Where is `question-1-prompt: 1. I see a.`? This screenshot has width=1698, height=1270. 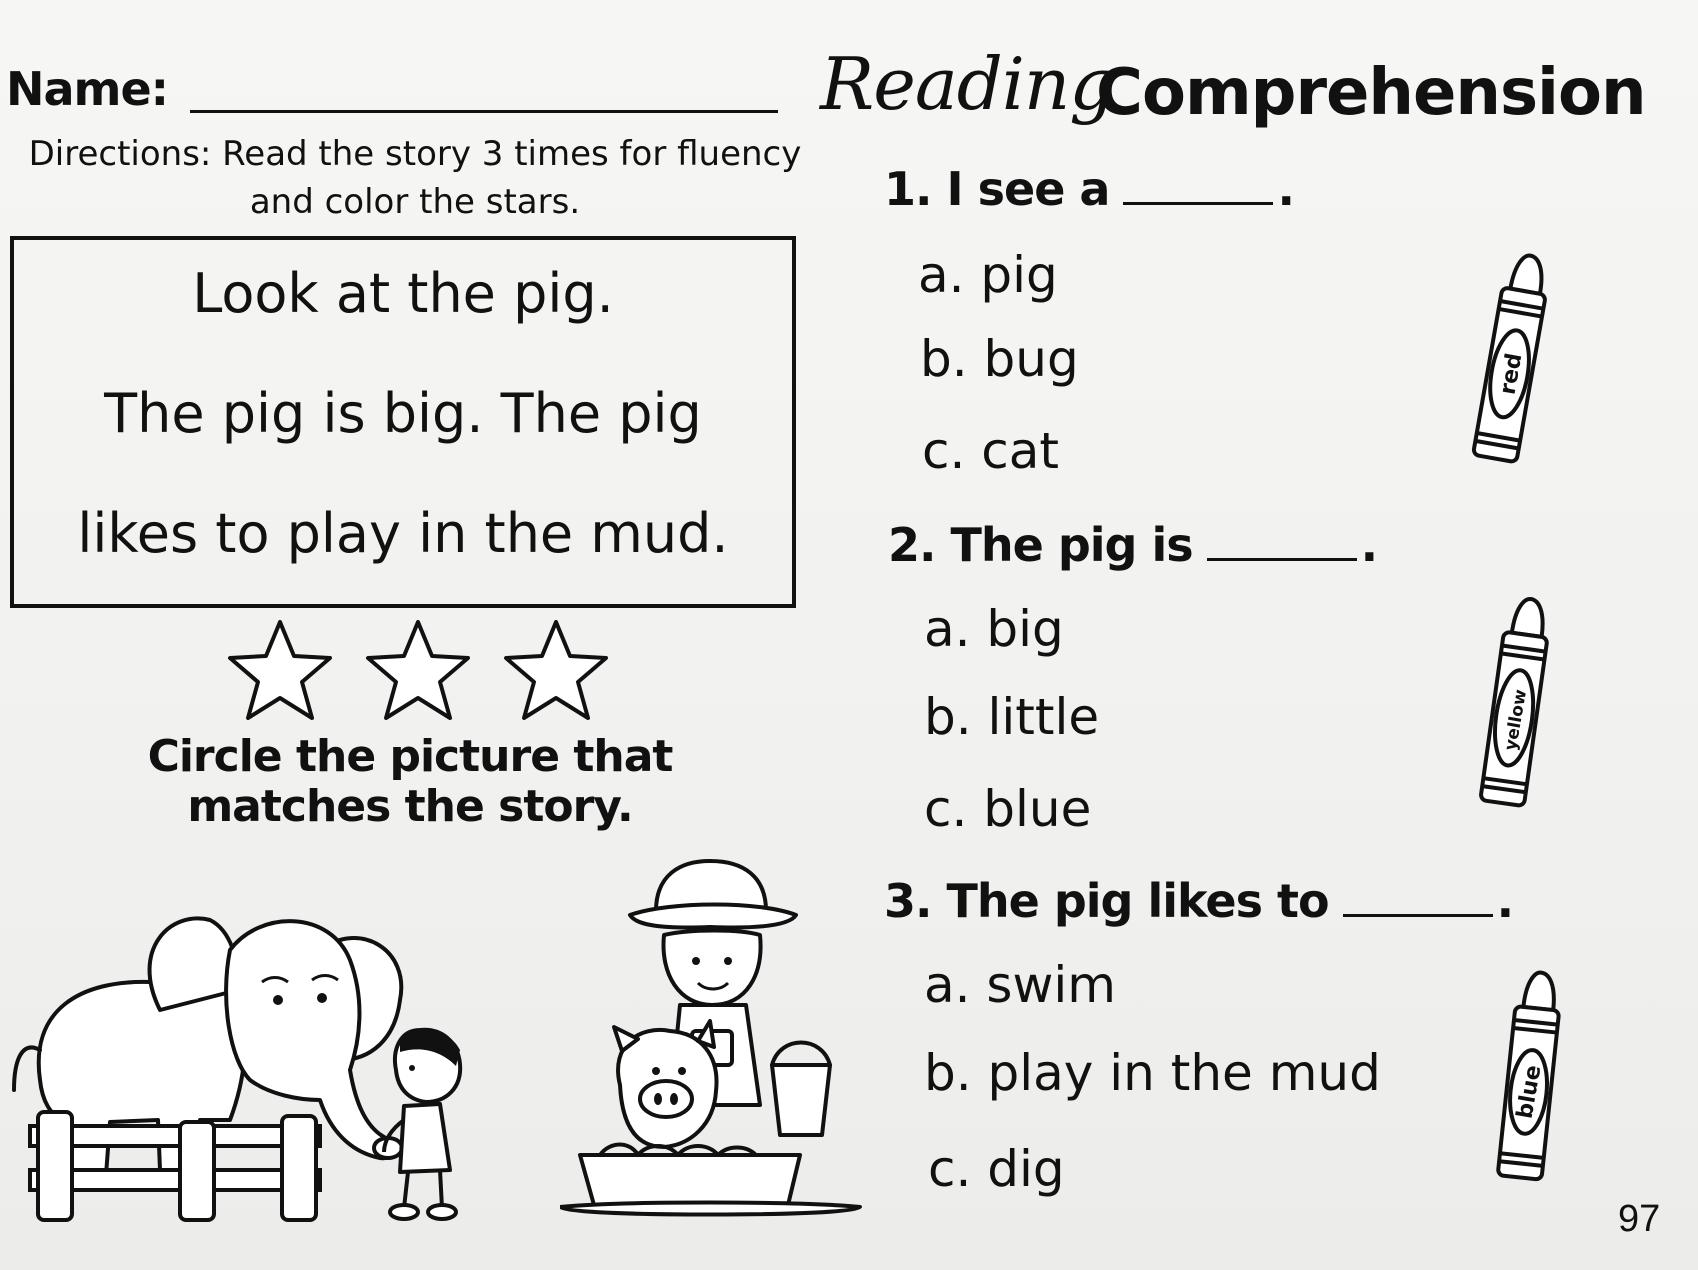 question-1-prompt: 1. I see a. is located at coordinates (1089, 189).